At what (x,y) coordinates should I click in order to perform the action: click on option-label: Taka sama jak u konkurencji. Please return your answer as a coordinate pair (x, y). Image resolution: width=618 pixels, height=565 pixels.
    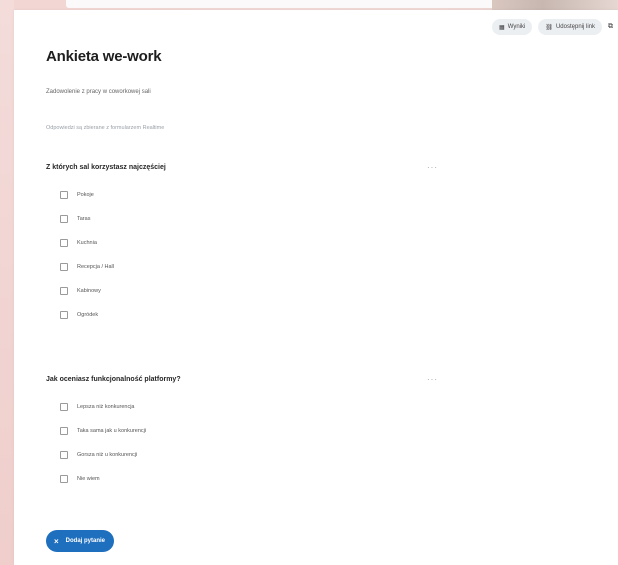
    Looking at the image, I should click on (112, 431).